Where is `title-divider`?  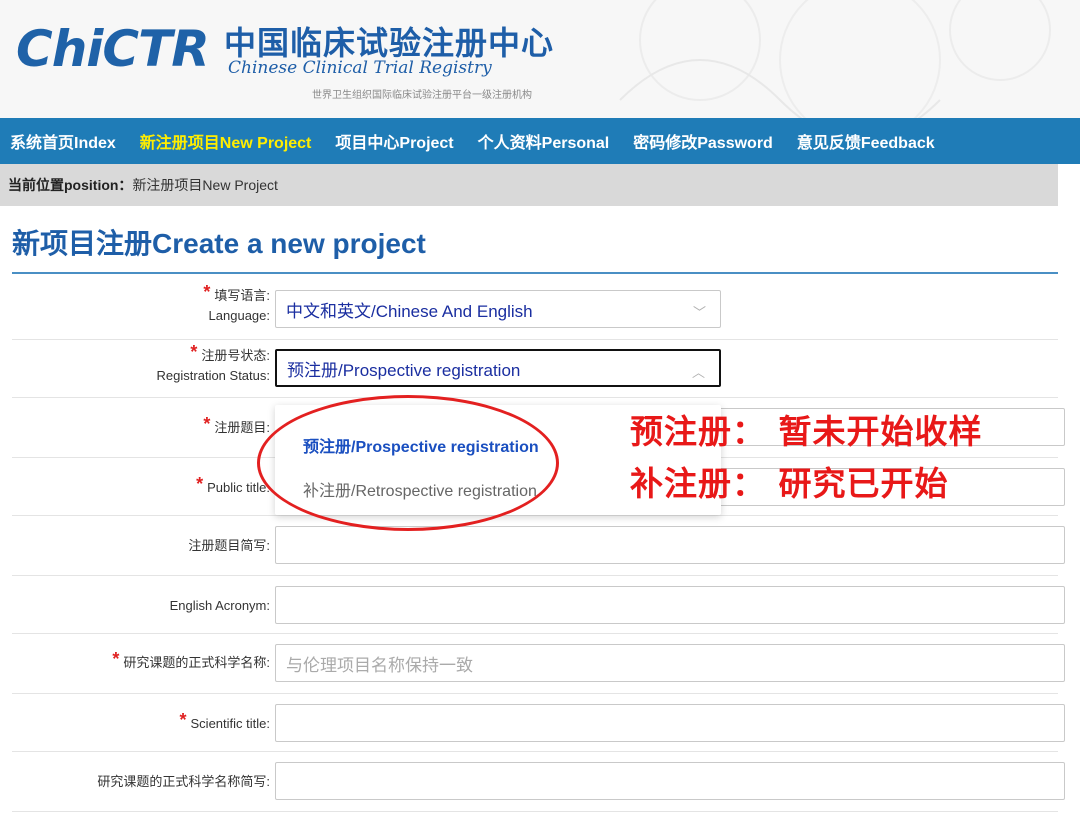
title-divider is located at coordinates (535, 273).